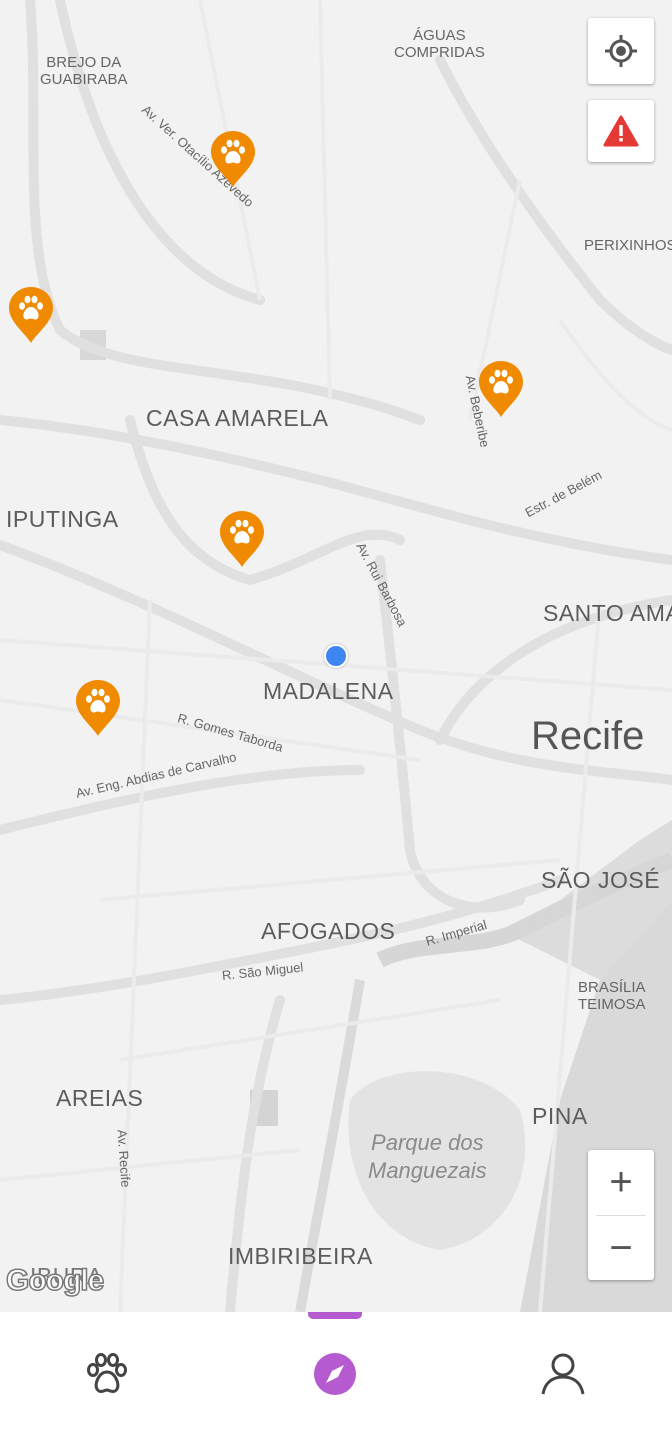 This screenshot has width=672, height=1434. Describe the element at coordinates (588, 736) in the screenshot. I see `label-city: Recife` at that location.